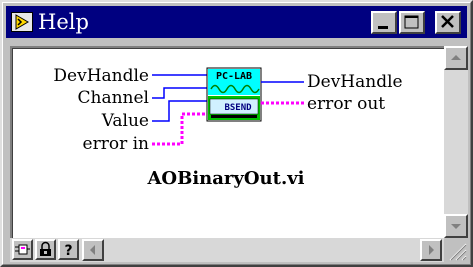  I want to click on input-label-error-in: error in, so click(116, 144).